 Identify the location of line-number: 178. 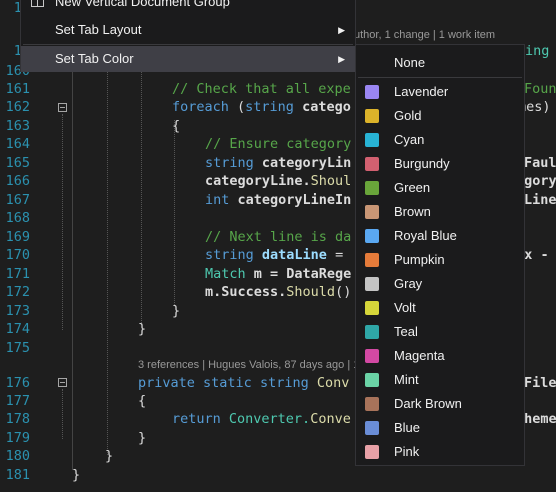
(17, 419).